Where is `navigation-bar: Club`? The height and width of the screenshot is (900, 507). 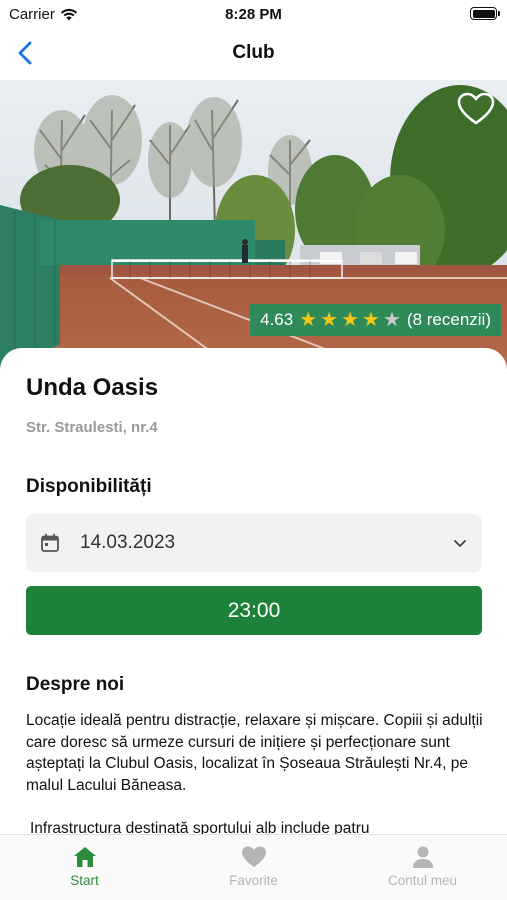
navigation-bar: Club is located at coordinates (253, 54).